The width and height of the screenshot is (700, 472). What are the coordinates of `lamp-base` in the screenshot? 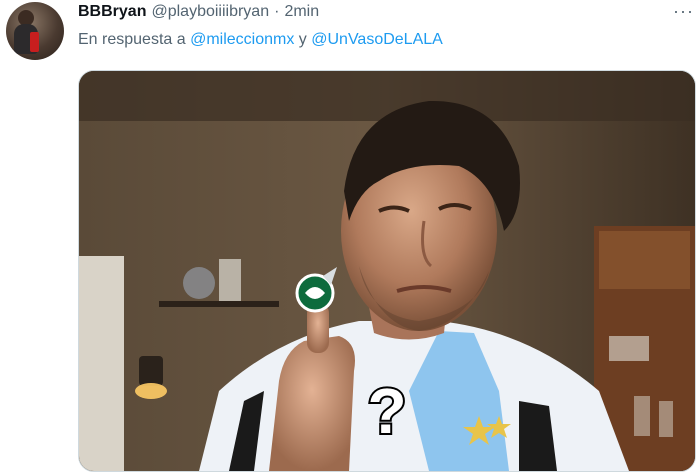 It's located at (151, 371).